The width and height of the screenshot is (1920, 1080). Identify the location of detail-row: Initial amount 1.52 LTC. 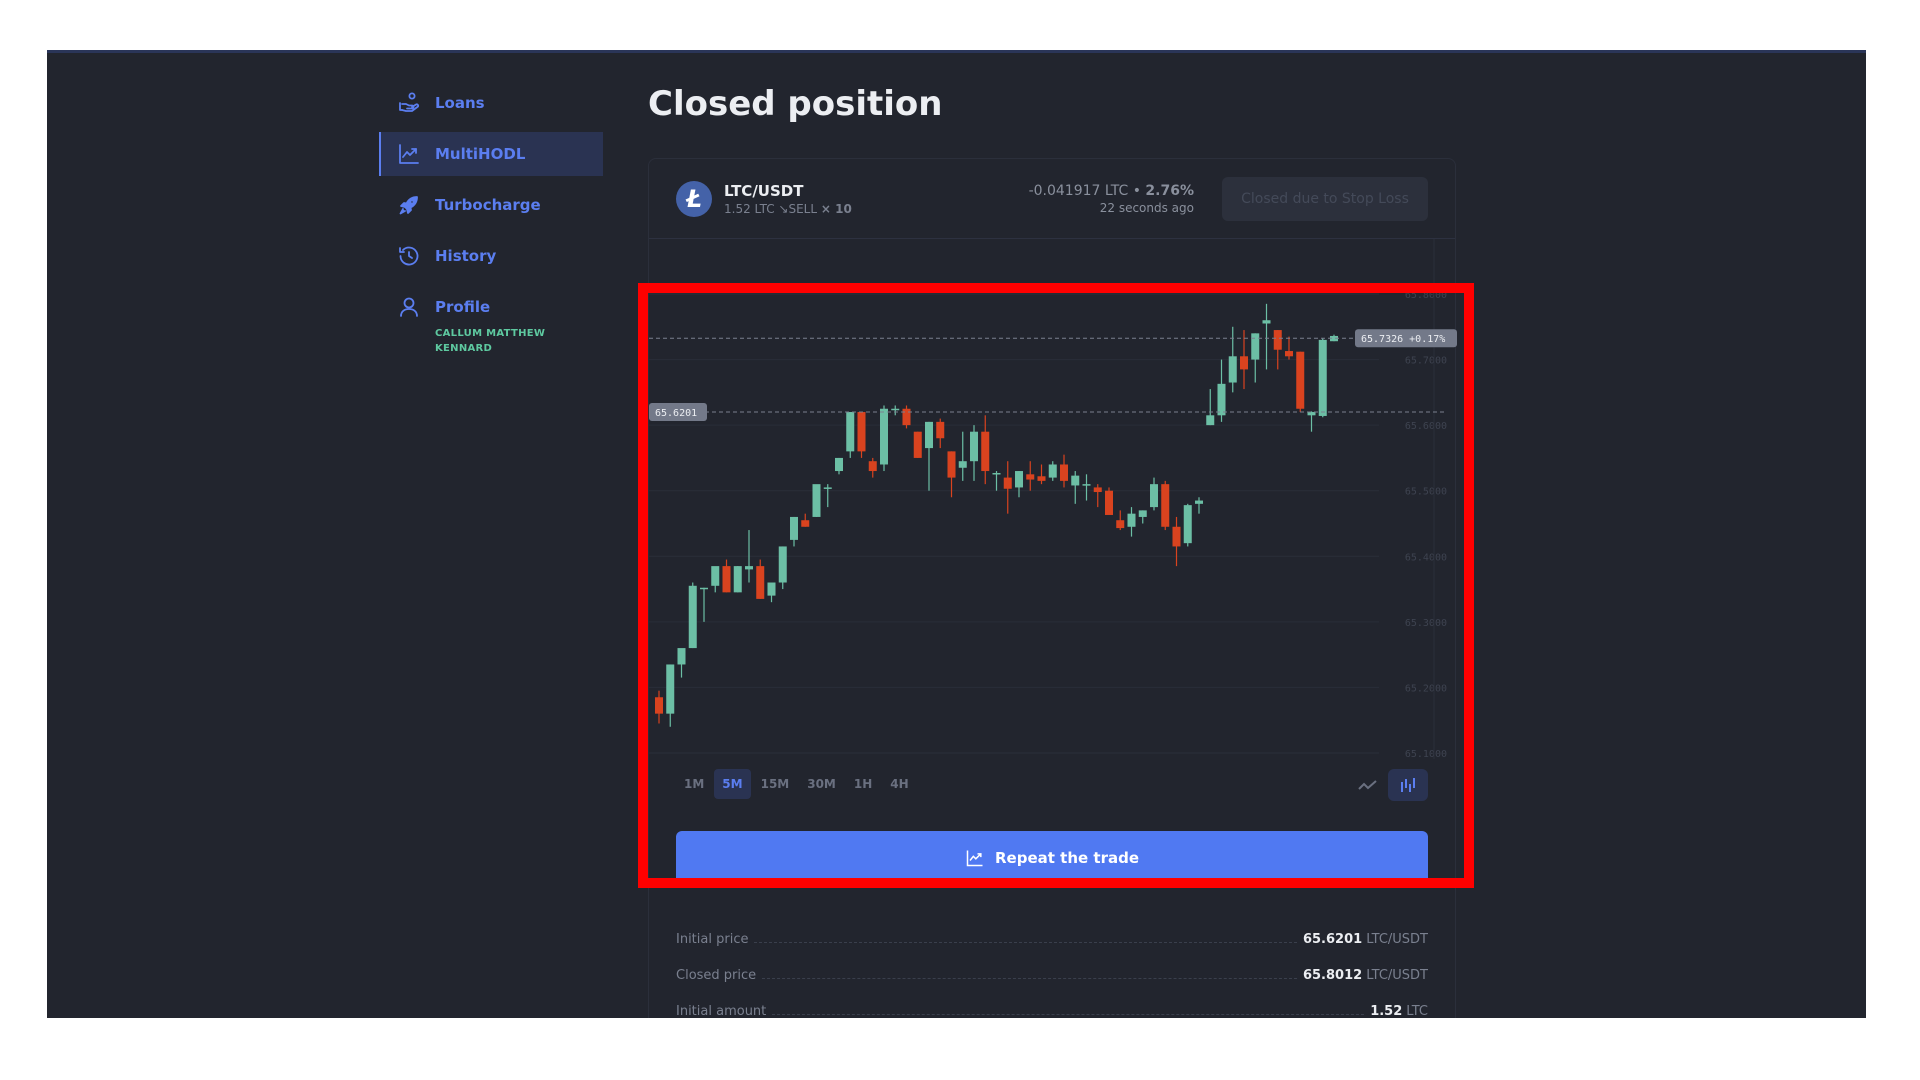
(1052, 1000).